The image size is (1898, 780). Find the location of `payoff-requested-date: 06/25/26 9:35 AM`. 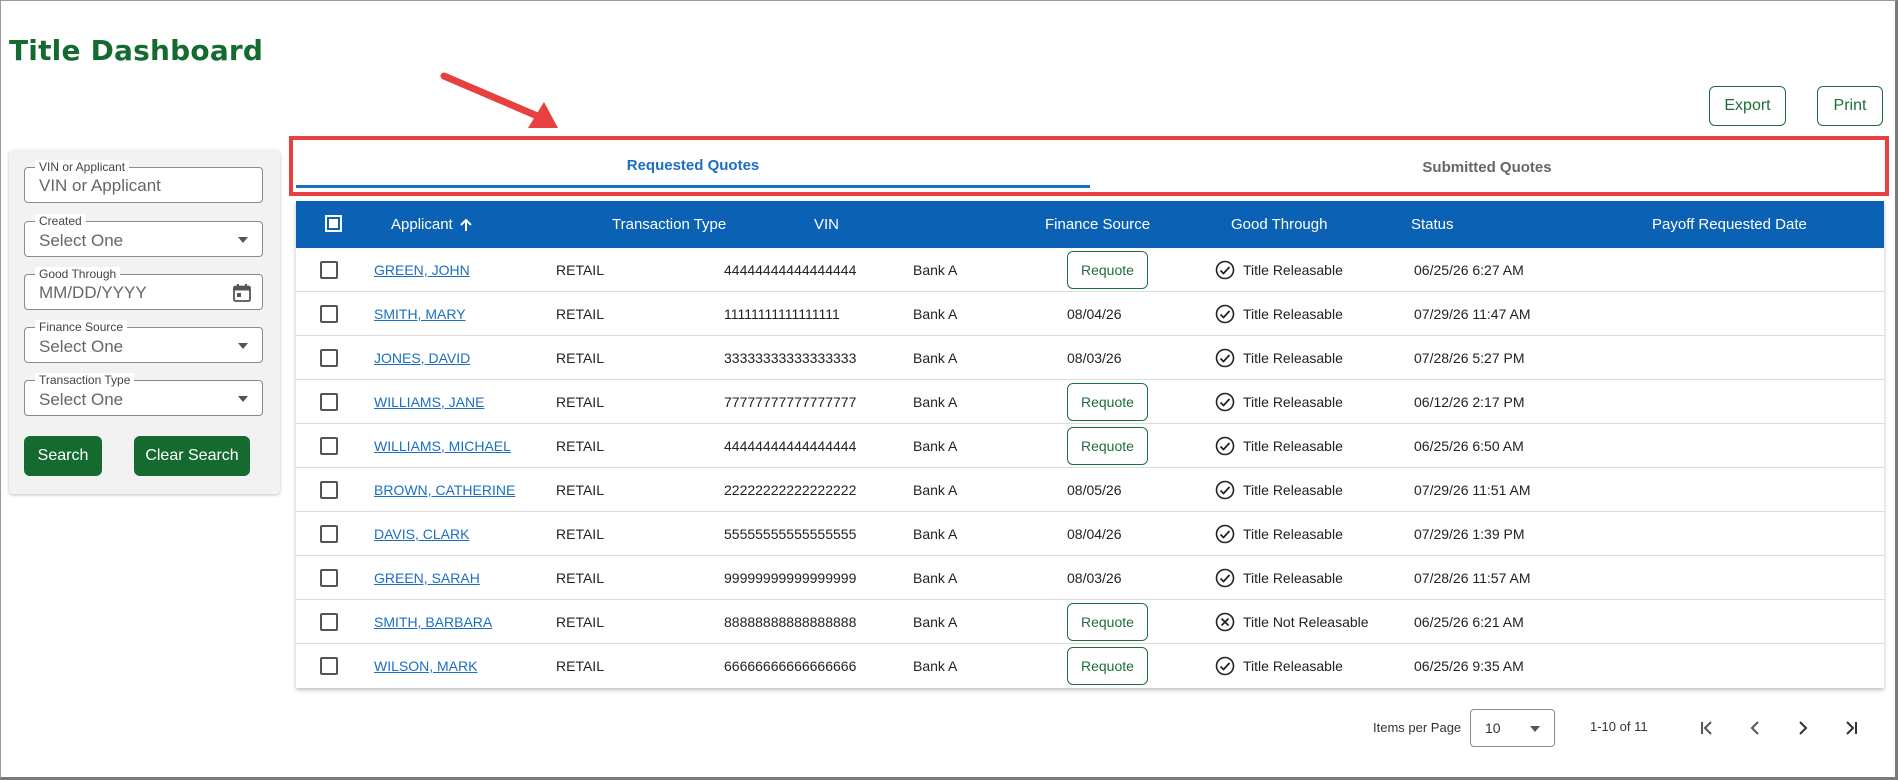

payoff-requested-date: 06/25/26 9:35 AM is located at coordinates (1469, 666).